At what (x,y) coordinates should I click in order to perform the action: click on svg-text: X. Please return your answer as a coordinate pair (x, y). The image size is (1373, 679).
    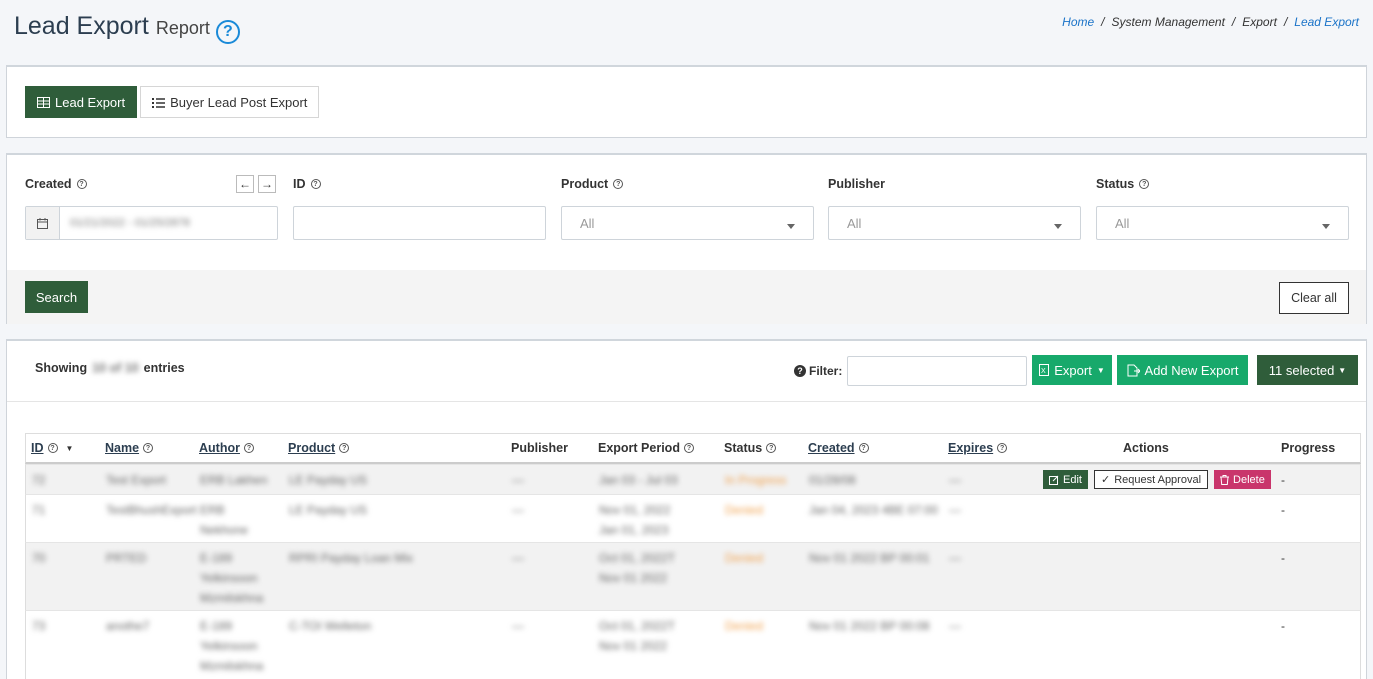
    Looking at the image, I should click on (1043, 371).